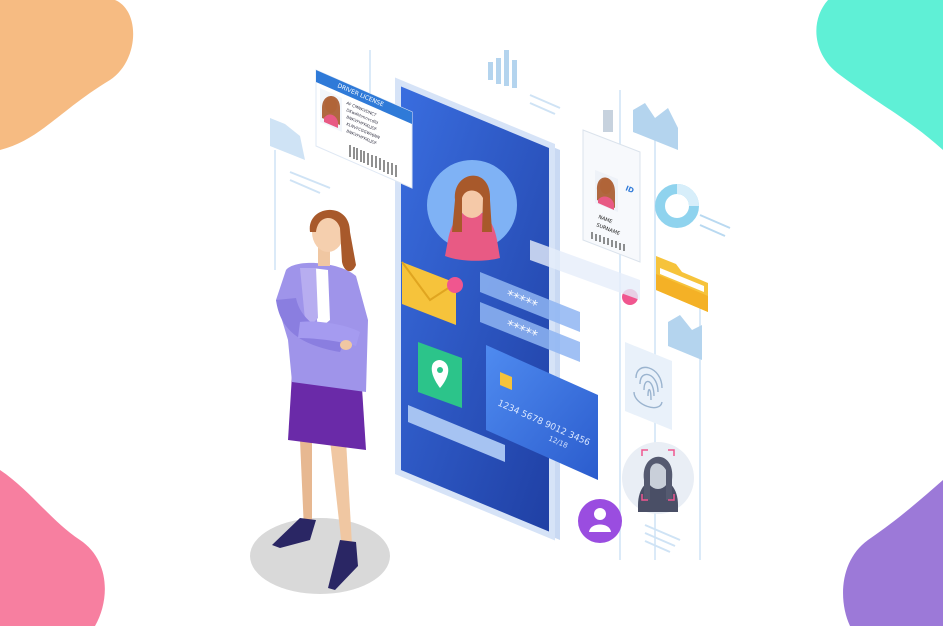  Describe the element at coordinates (310, 182) in the screenshot. I see `left-lines` at that location.